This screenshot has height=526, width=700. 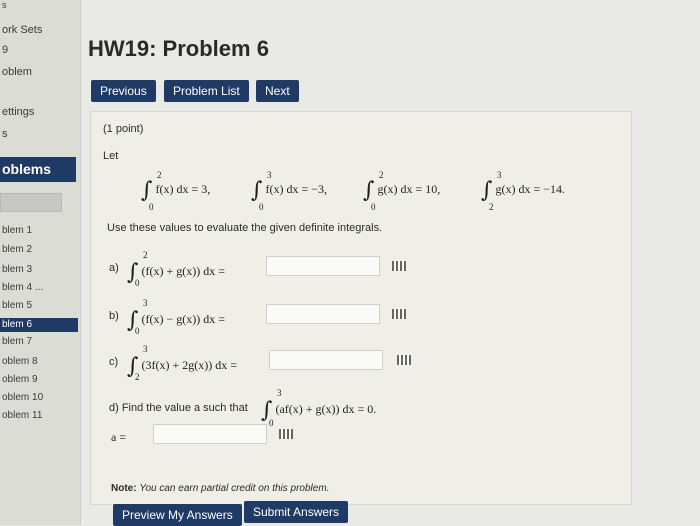 What do you see at coordinates (111, 156) in the screenshot?
I see `let-label: Let` at bounding box center [111, 156].